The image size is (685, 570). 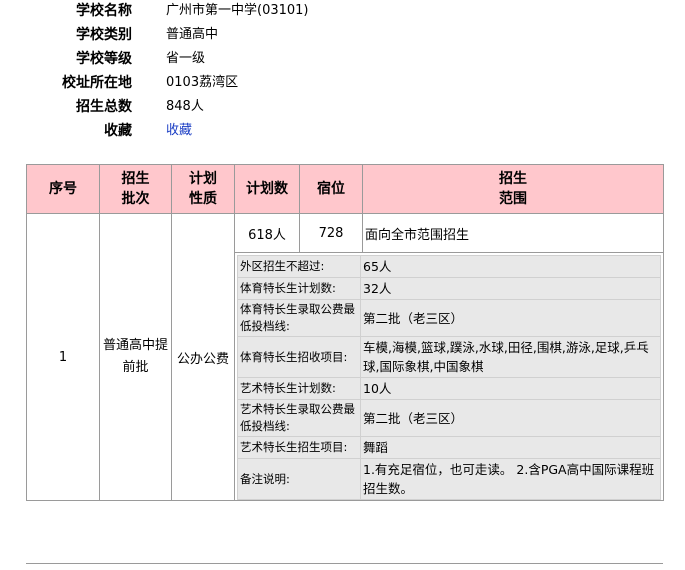 What do you see at coordinates (202, 82) in the screenshot?
I see `school-address-value: 0103荔湾区` at bounding box center [202, 82].